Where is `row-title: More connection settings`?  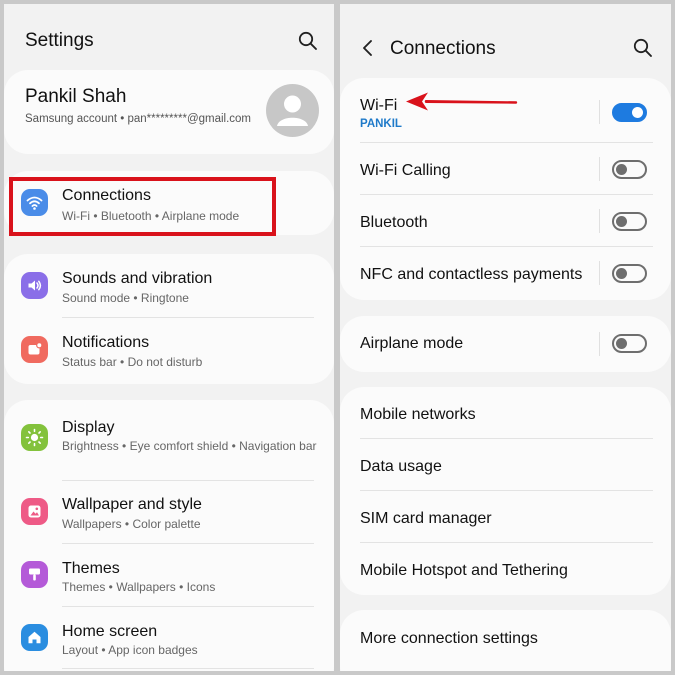
row-title: More connection settings is located at coordinates (449, 638).